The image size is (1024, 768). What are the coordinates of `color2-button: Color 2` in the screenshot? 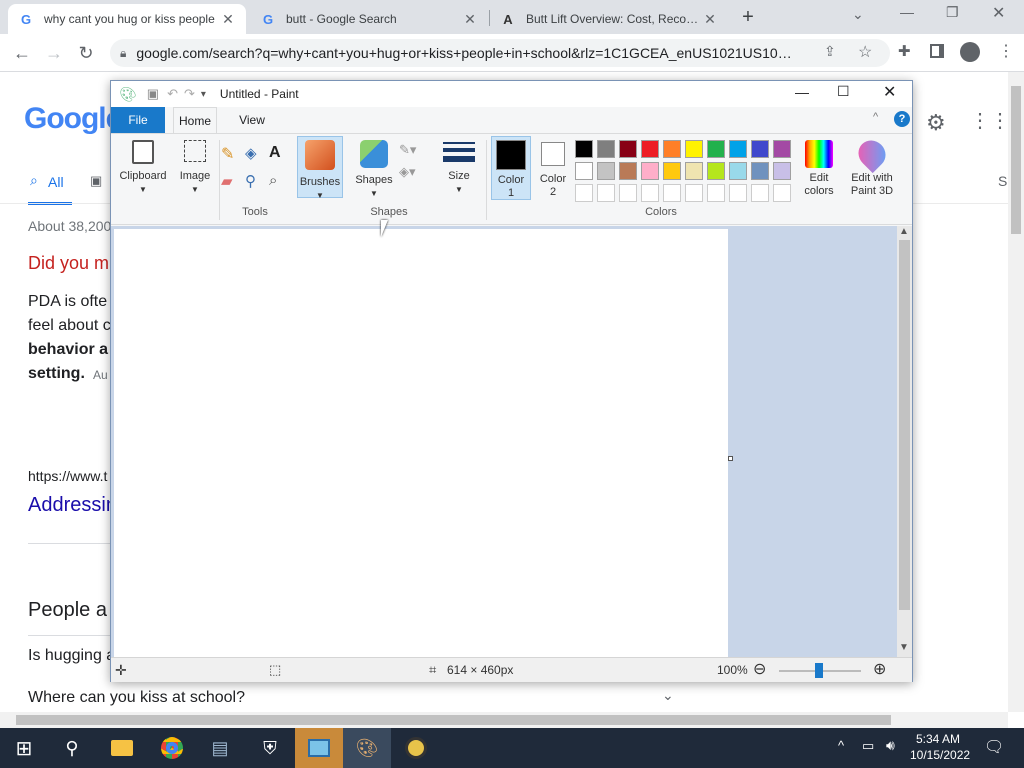 It's located at (553, 169).